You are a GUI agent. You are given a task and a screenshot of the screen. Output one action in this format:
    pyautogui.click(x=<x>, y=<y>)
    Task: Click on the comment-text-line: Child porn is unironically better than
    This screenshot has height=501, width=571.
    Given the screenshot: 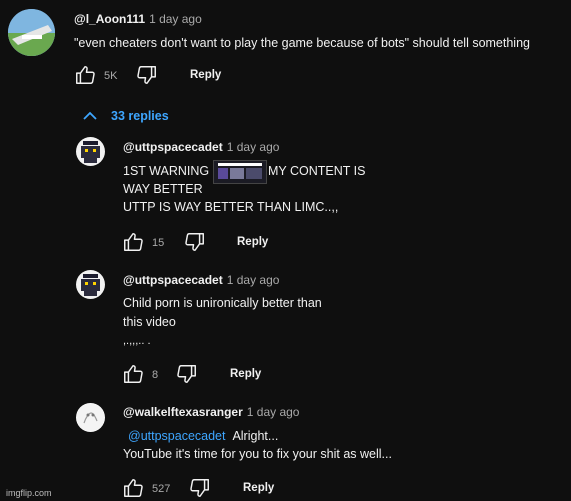 What is the action you would take?
    pyautogui.click(x=222, y=303)
    